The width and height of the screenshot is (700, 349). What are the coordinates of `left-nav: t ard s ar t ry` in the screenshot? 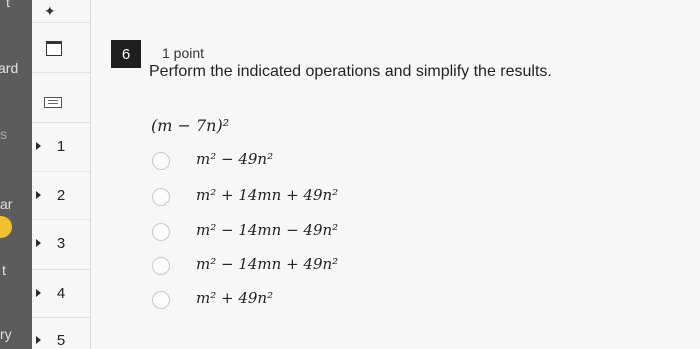 It's located at (16, 174).